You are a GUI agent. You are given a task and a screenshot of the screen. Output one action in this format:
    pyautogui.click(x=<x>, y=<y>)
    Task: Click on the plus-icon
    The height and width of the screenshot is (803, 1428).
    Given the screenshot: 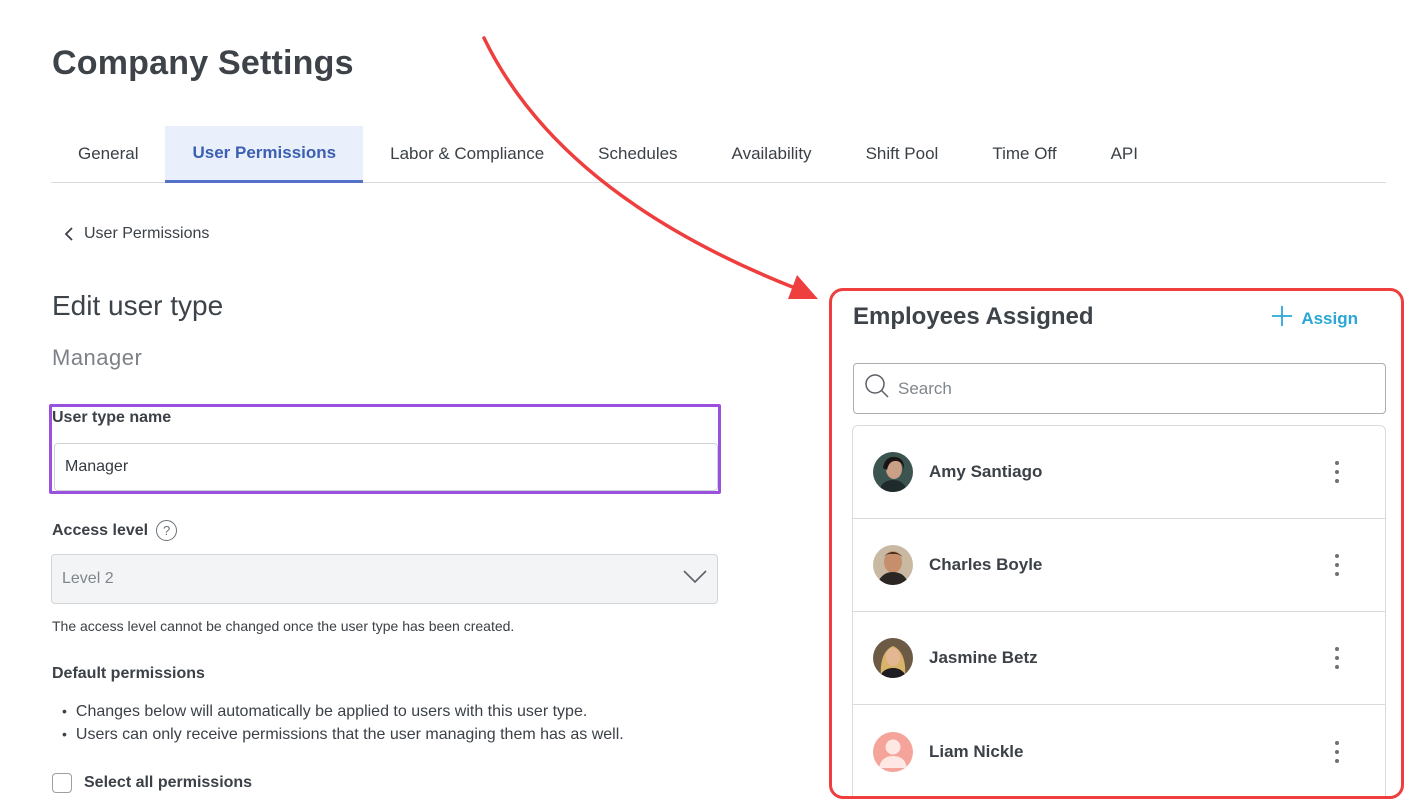 What is the action you would take?
    pyautogui.click(x=1282, y=318)
    